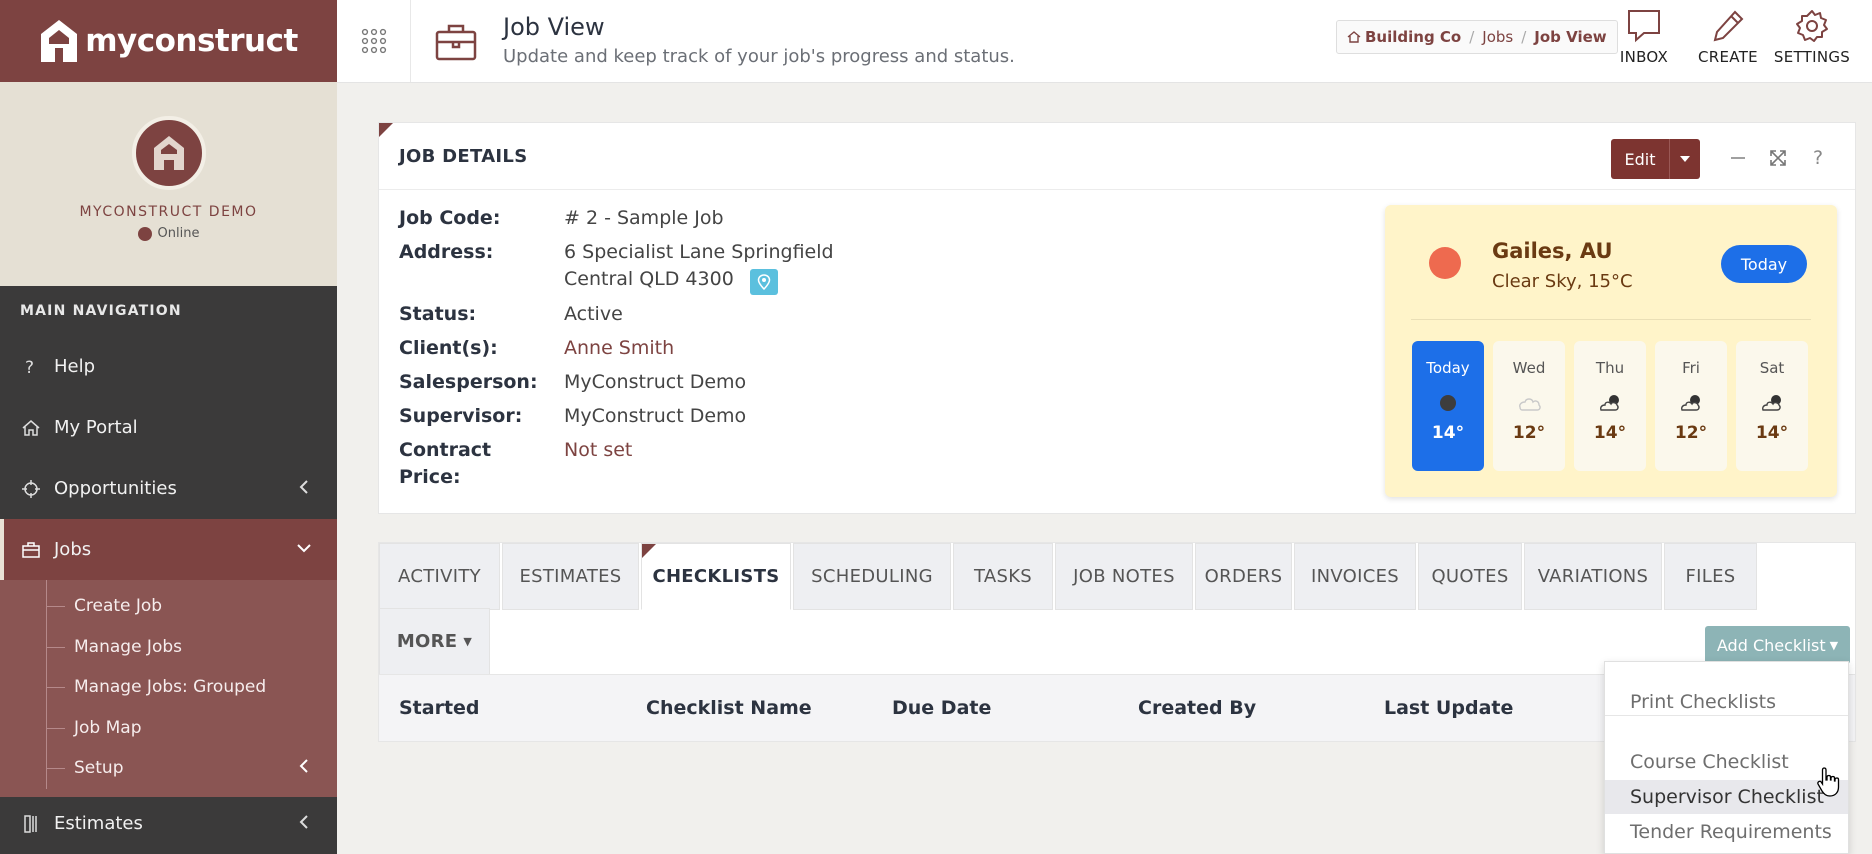 The image size is (1872, 854). What do you see at coordinates (434, 641) in the screenshot?
I see `tab-more: MORE ▼` at bounding box center [434, 641].